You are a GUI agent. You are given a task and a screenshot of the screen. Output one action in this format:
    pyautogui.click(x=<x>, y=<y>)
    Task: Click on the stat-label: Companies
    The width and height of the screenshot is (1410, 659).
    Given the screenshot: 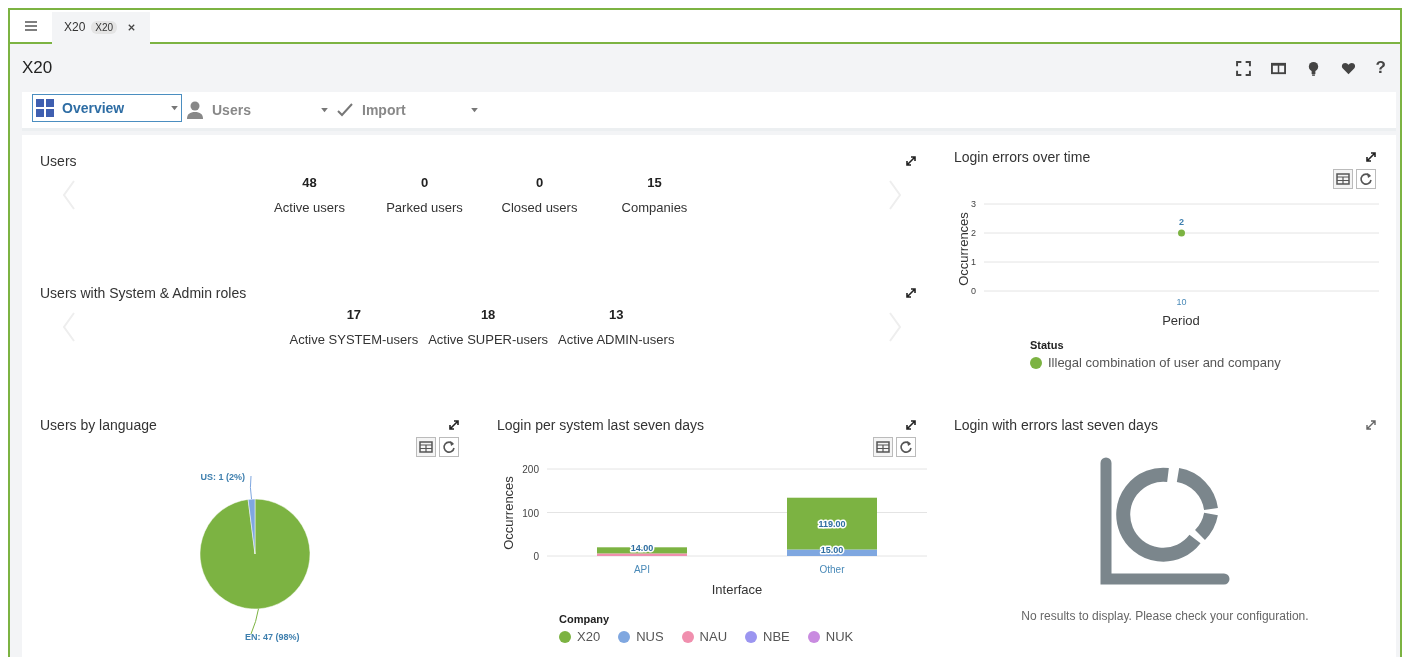 What is the action you would take?
    pyautogui.click(x=654, y=207)
    